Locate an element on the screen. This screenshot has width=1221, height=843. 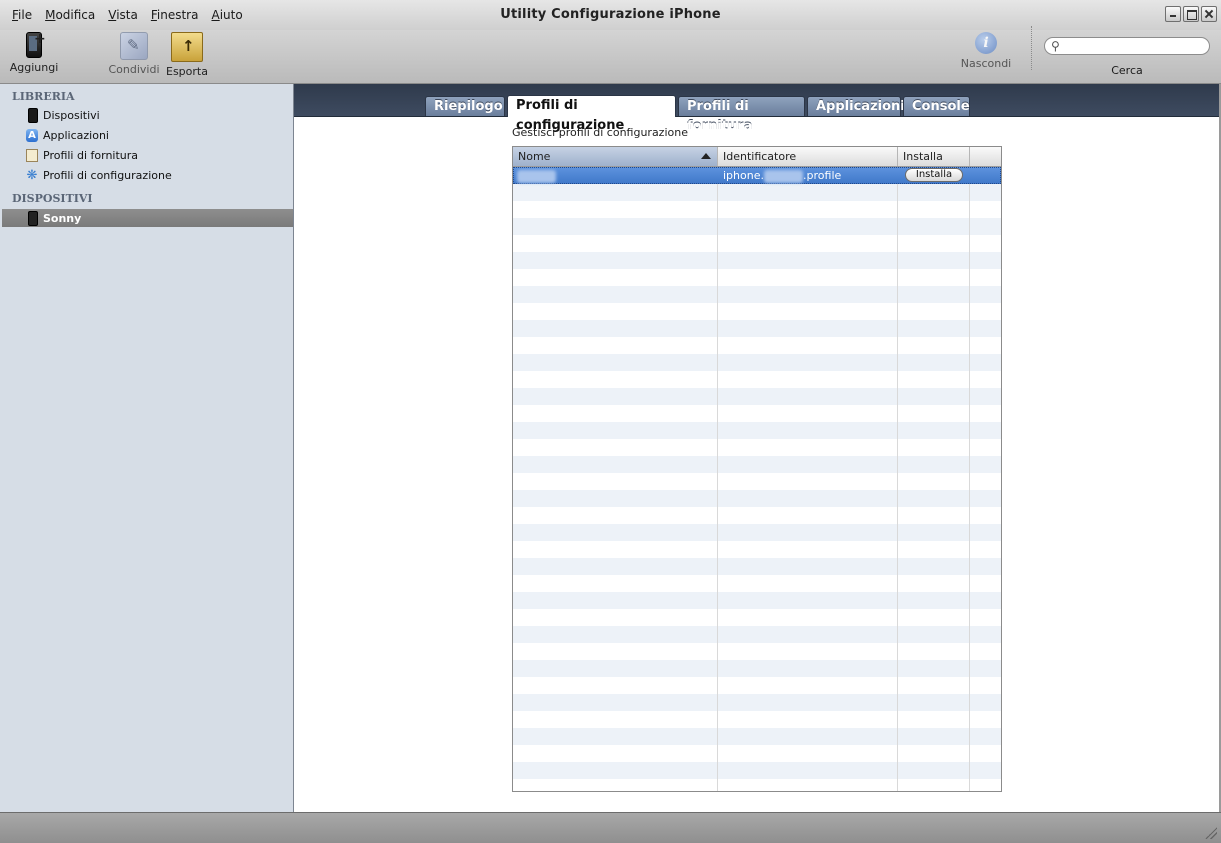
gear-badge-icon: ❋ is located at coordinates (32, 175).